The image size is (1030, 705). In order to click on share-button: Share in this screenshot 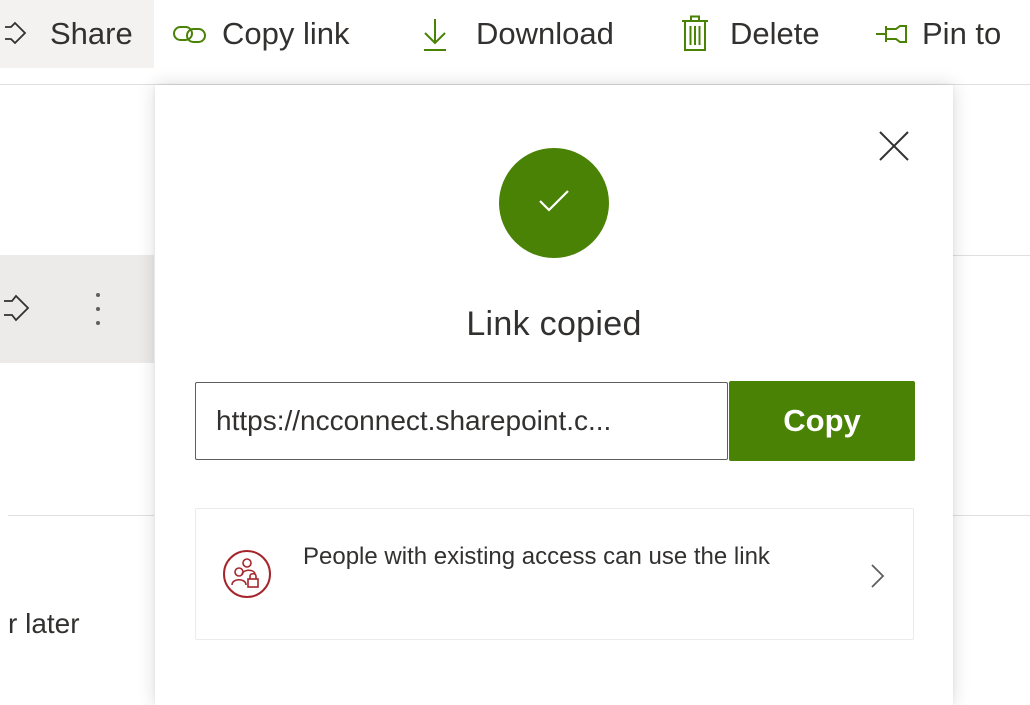, I will do `click(77, 34)`.